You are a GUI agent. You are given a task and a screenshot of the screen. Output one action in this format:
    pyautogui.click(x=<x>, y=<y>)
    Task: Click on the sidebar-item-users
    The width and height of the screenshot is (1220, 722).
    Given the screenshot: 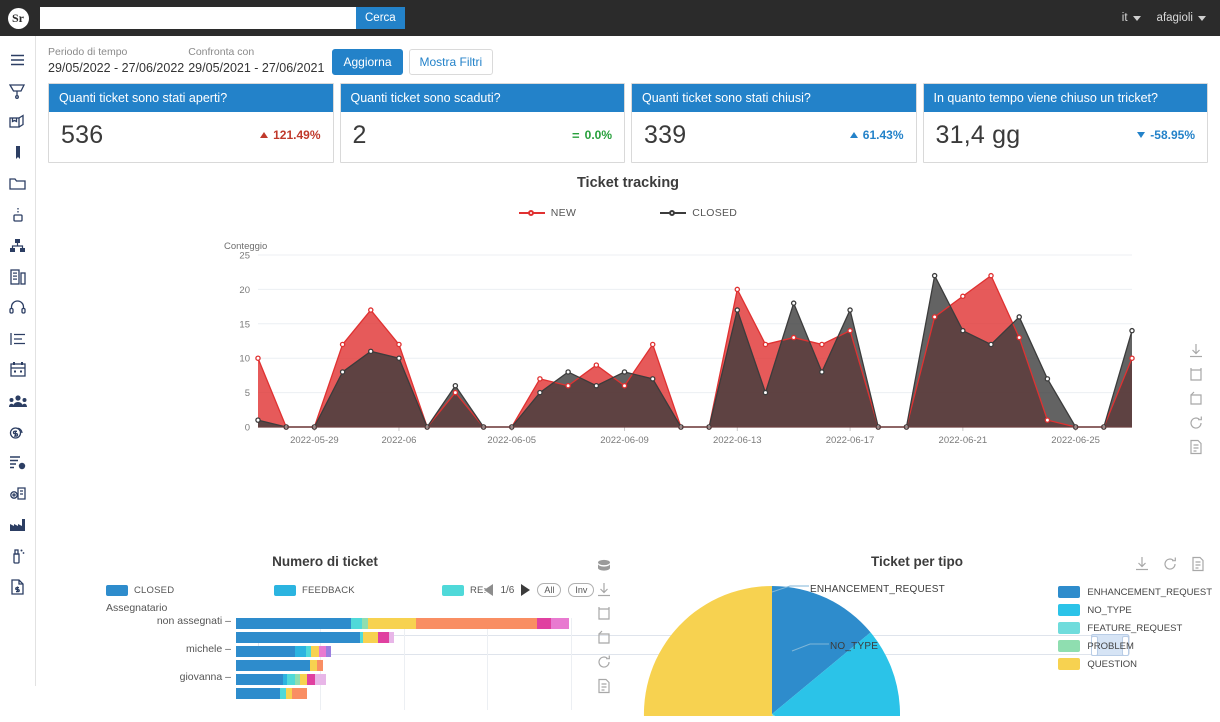 What is the action you would take?
    pyautogui.click(x=18, y=400)
    